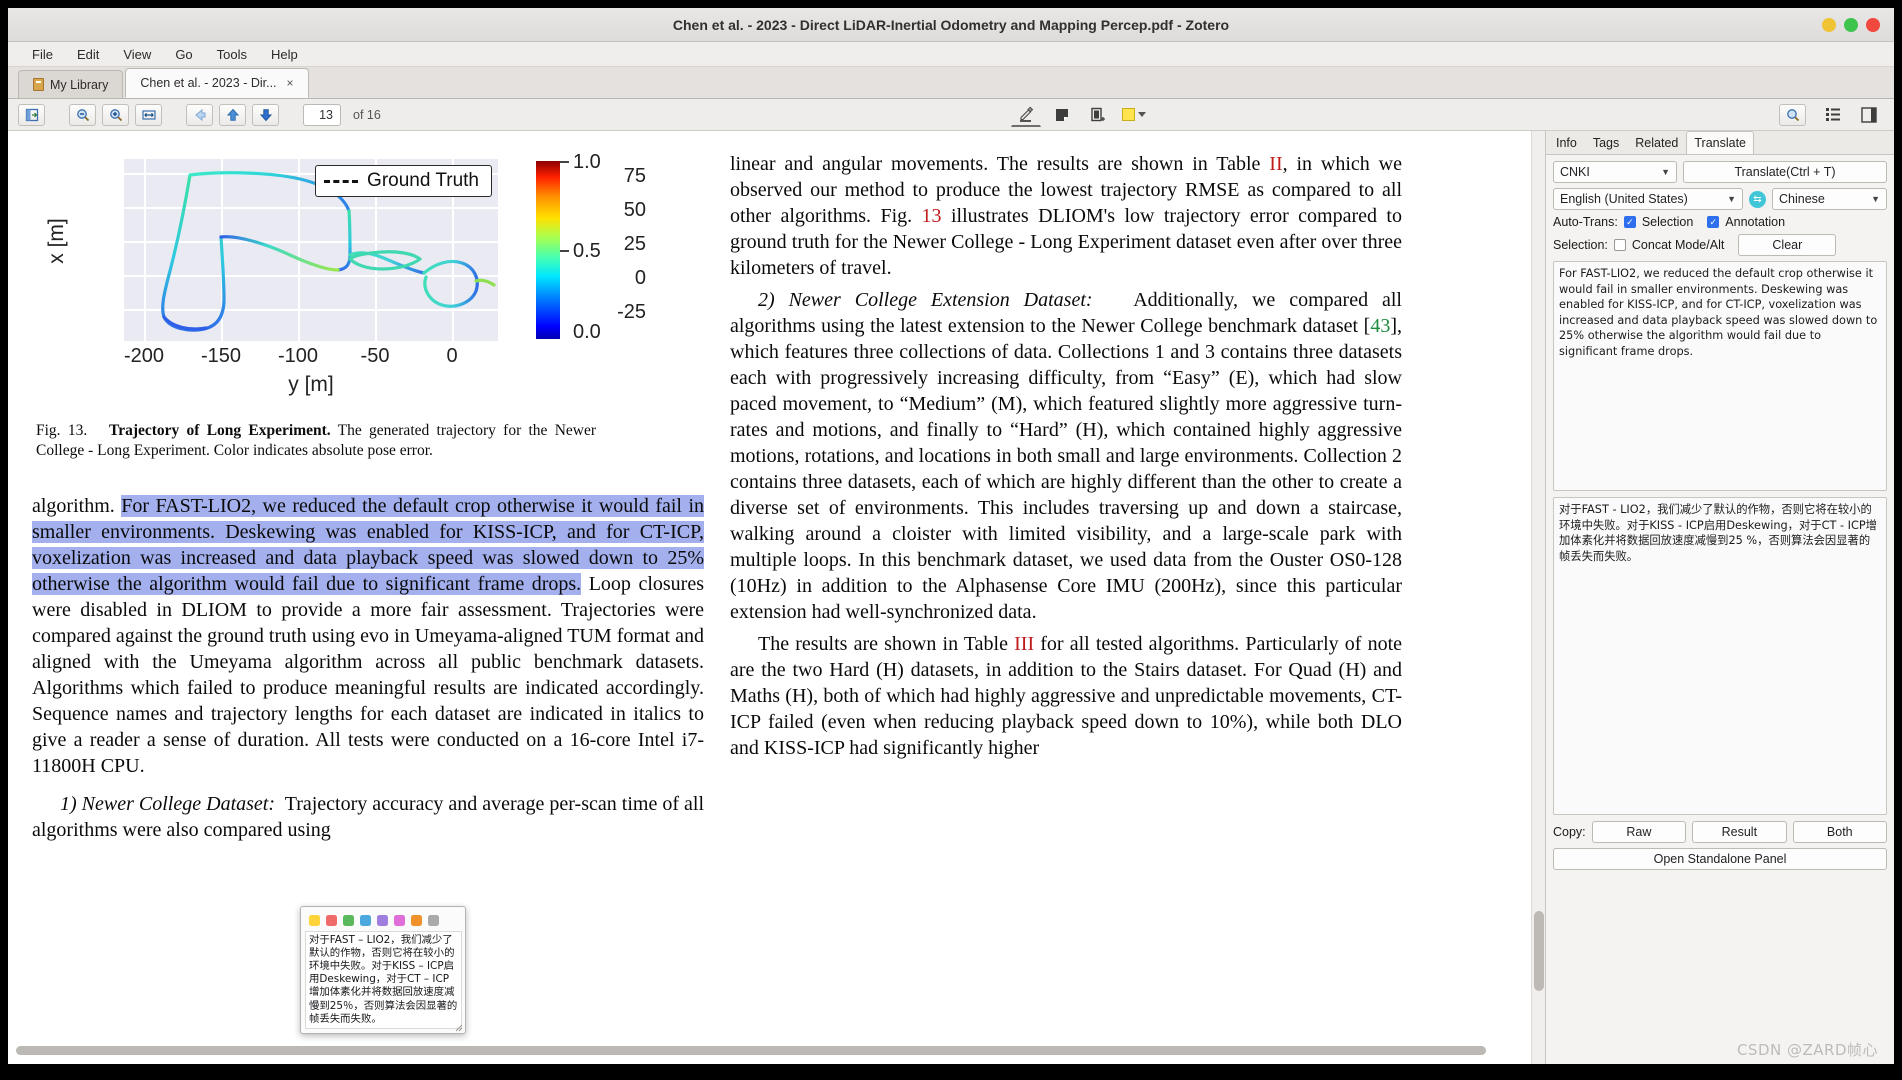 This screenshot has width=1902, height=1080. Describe the element at coordinates (220, 430) in the screenshot. I see `figure-caption-title: Trajectory of Long Experiment.` at that location.